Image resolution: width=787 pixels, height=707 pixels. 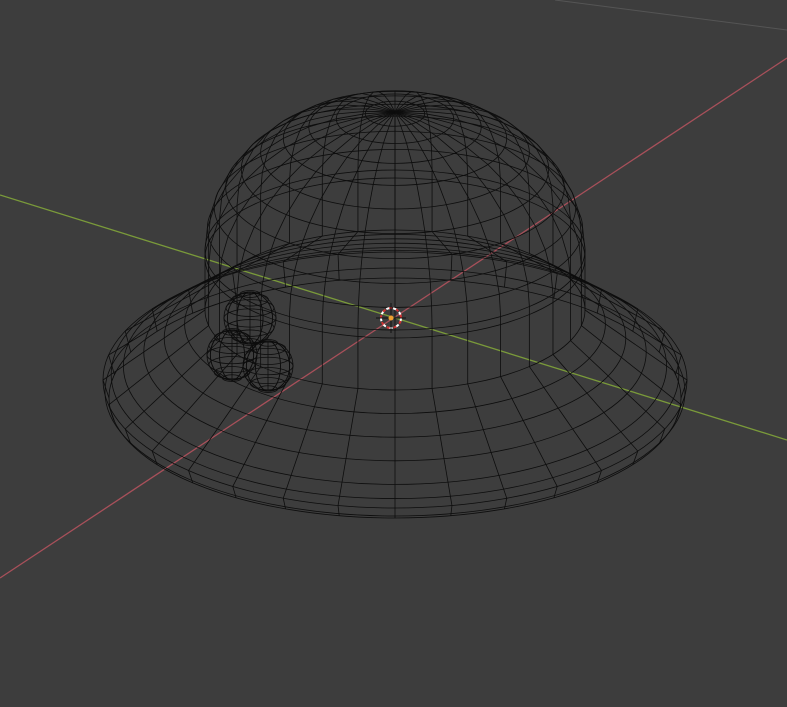 What do you see at coordinates (670, 15) in the screenshot?
I see `grid-line` at bounding box center [670, 15].